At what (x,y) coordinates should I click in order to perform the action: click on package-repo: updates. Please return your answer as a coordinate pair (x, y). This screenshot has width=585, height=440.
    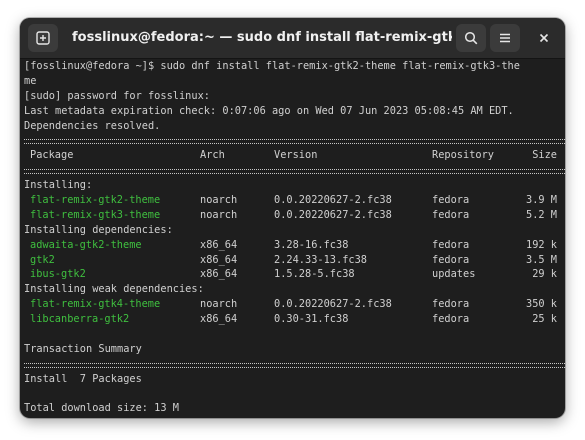
    Looking at the image, I should click on (454, 274).